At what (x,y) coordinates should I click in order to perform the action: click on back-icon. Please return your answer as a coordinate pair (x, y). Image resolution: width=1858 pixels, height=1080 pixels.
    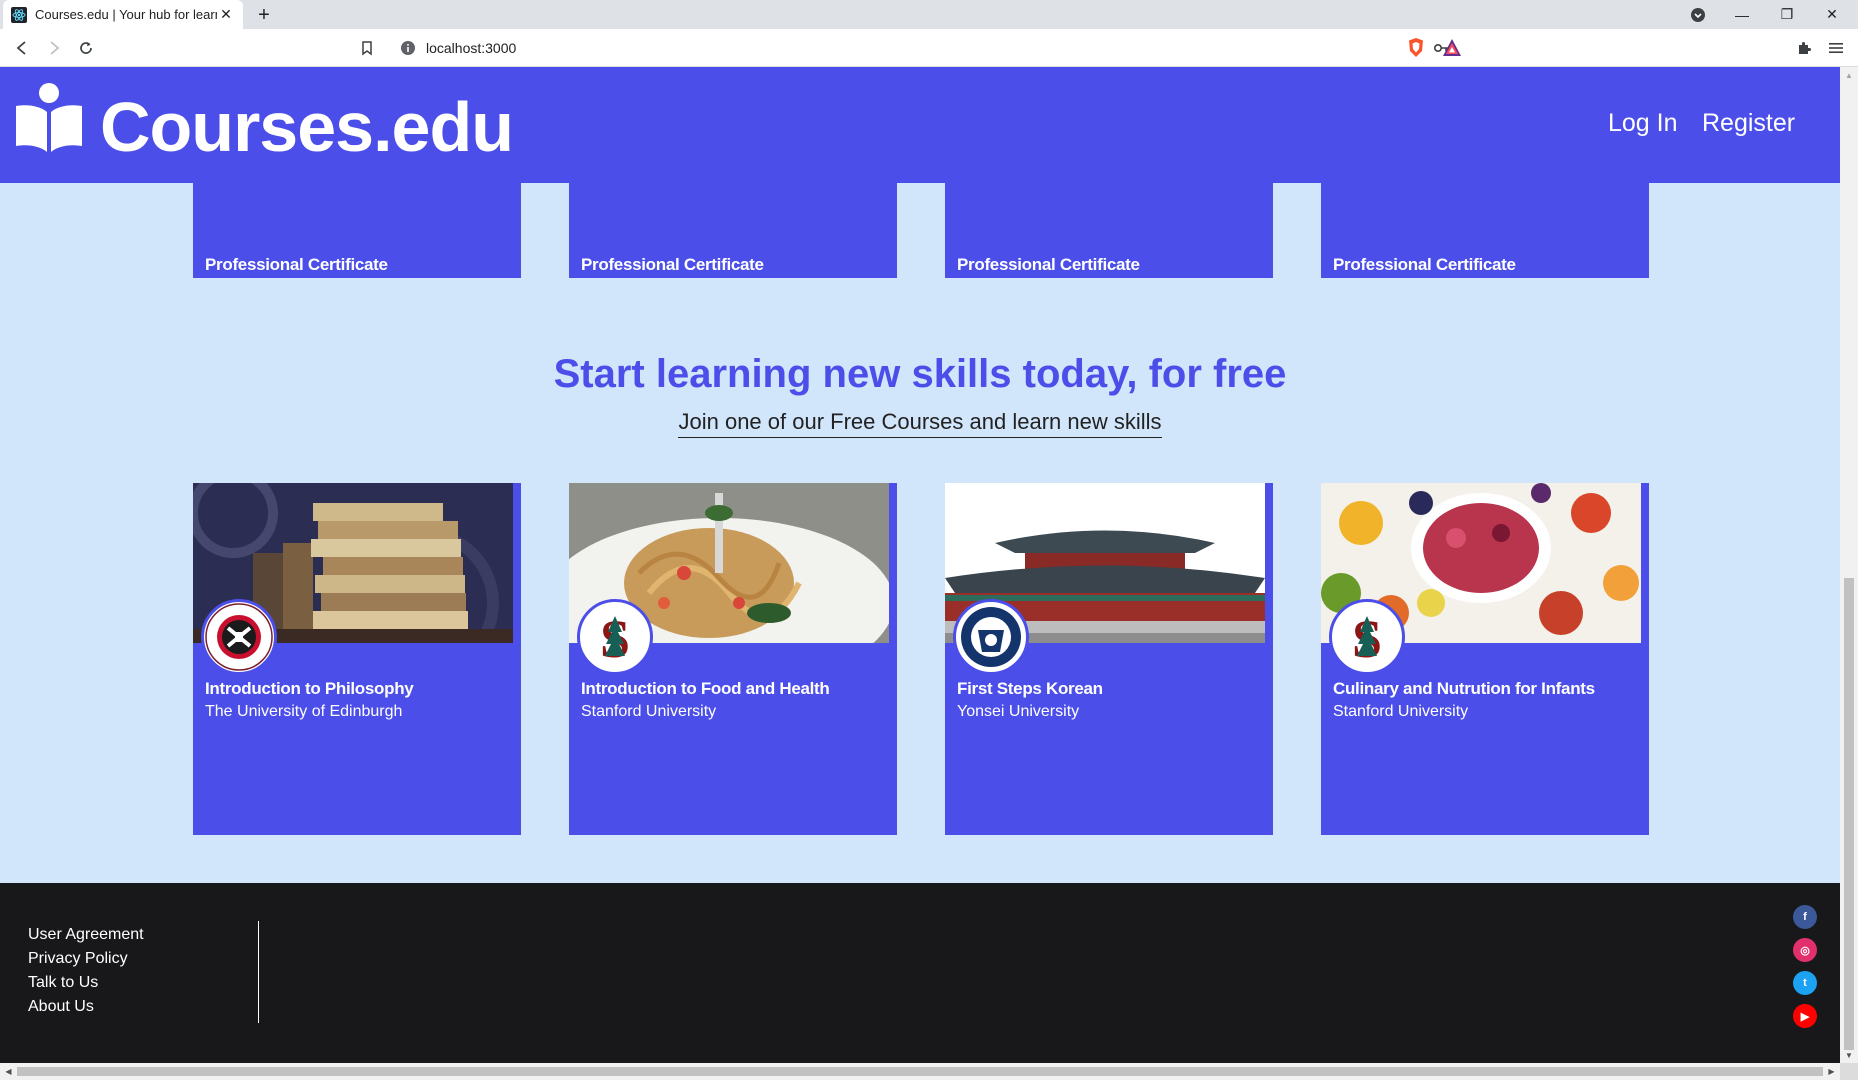
    Looking at the image, I should click on (22, 48).